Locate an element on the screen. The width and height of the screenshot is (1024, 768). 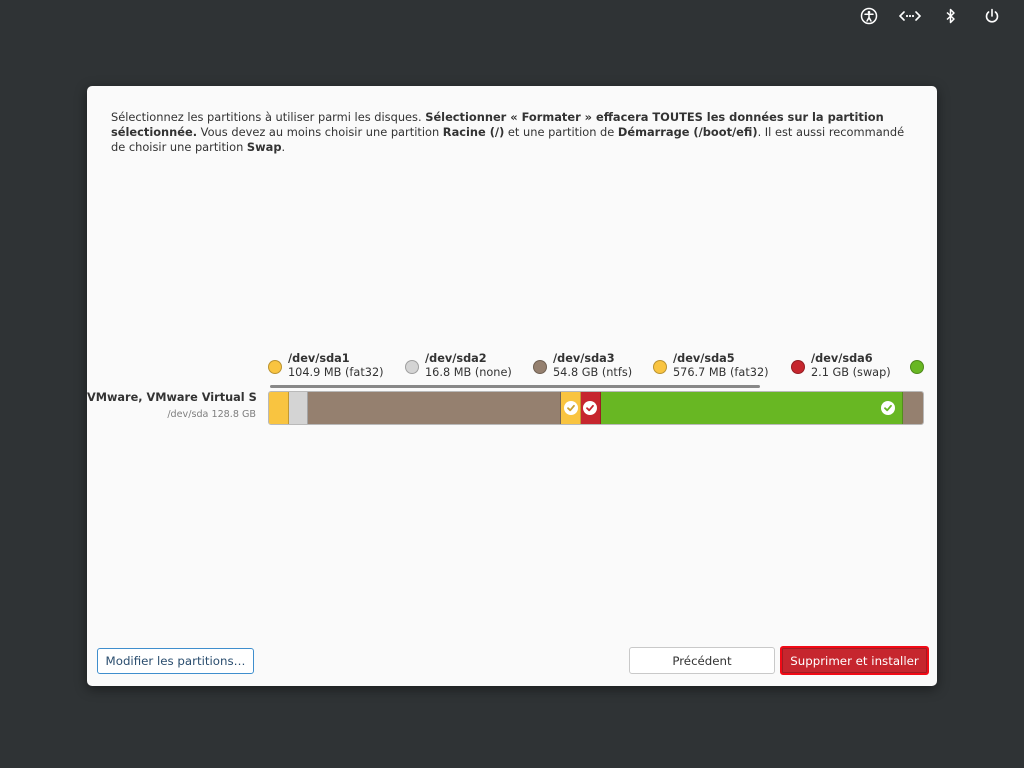
bluetooth-icon is located at coordinates (950, 16).